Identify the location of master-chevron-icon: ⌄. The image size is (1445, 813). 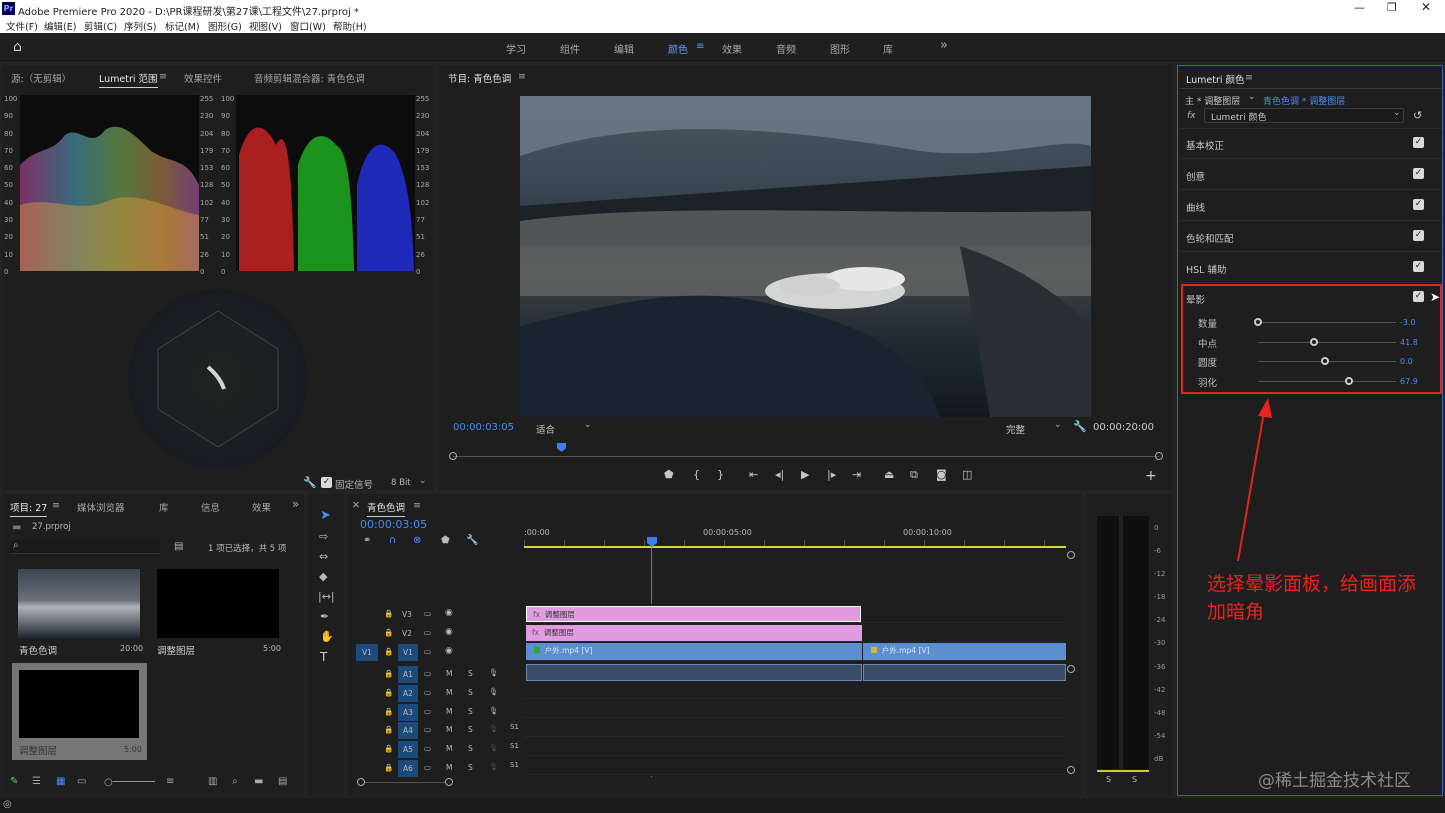
(1252, 97).